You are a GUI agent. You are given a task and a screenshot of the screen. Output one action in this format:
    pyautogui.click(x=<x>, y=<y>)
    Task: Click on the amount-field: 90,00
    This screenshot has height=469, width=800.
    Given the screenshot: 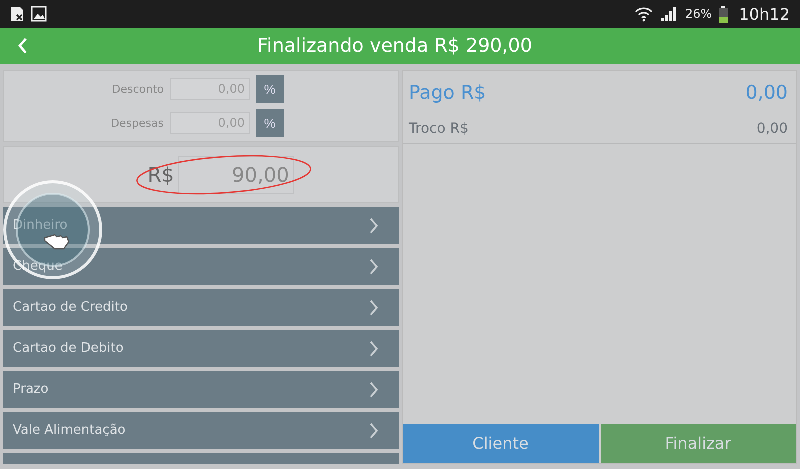 What is the action you would take?
    pyautogui.click(x=236, y=175)
    